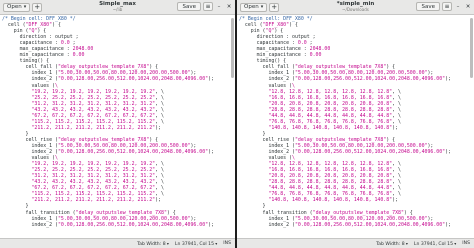  I want to click on header-bar: Open ▾ + Simple_max ~/lib Save ≡ – ✕, so click(117, 7).